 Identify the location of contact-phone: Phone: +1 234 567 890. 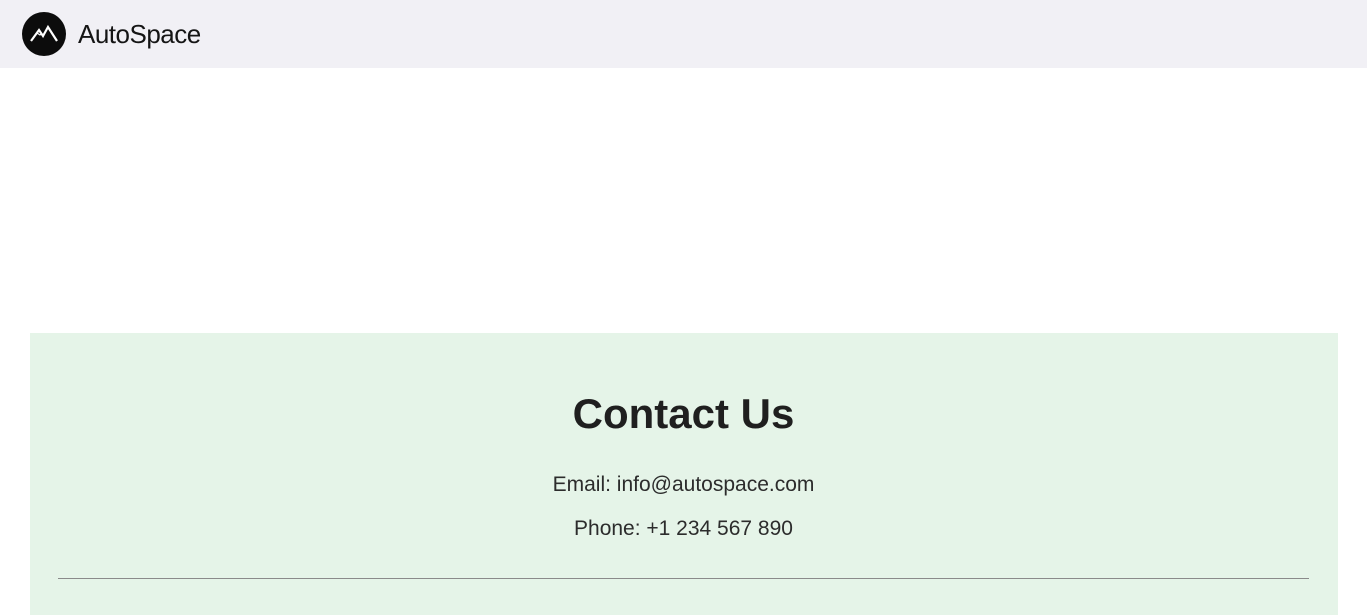
(683, 528).